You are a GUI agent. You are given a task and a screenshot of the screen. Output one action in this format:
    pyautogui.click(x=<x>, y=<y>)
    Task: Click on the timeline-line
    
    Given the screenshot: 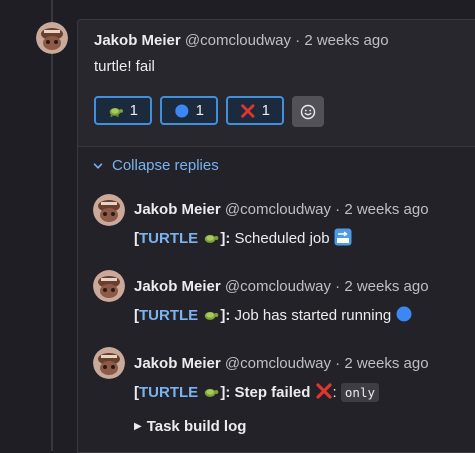 What is the action you would take?
    pyautogui.click(x=52, y=225)
    